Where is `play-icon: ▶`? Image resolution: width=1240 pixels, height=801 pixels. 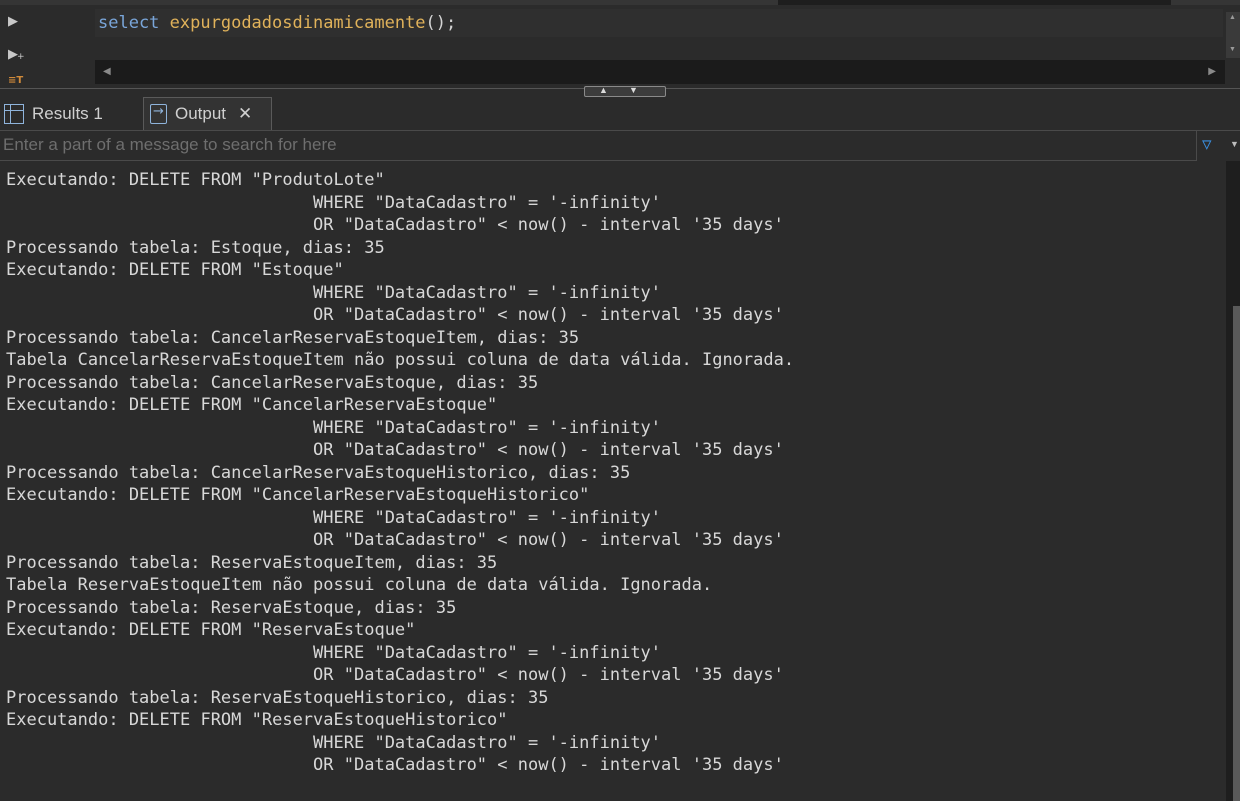 play-icon: ▶ is located at coordinates (13, 21).